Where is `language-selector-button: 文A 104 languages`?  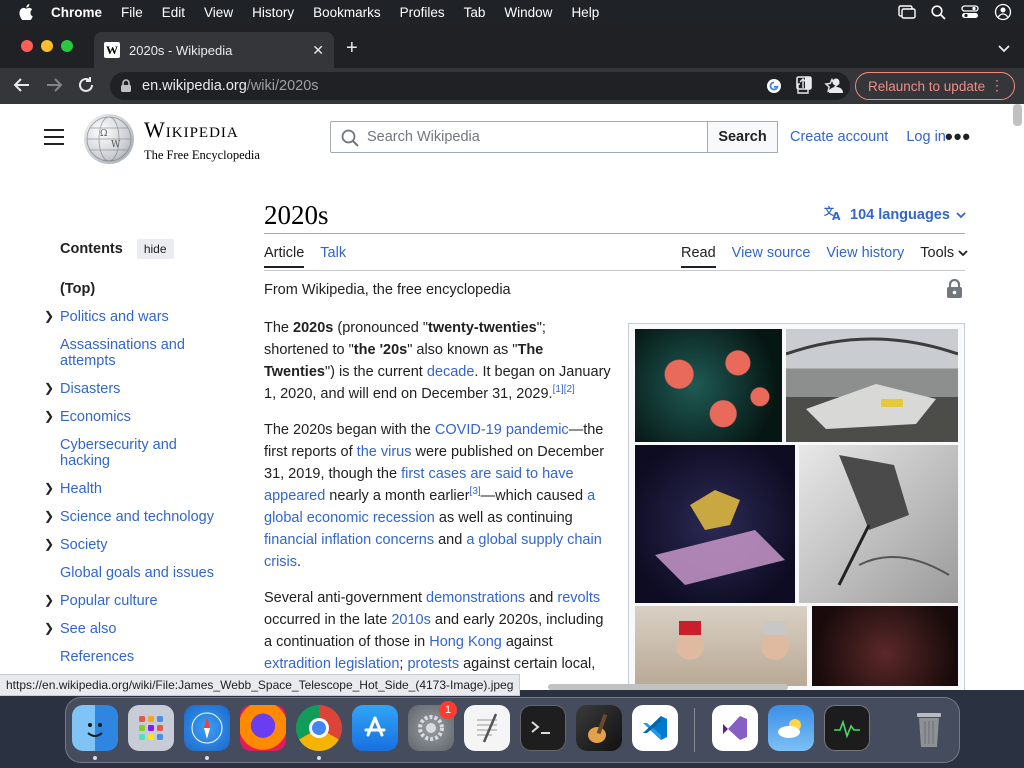
language-selector-button: 文A 104 languages is located at coordinates (895, 215).